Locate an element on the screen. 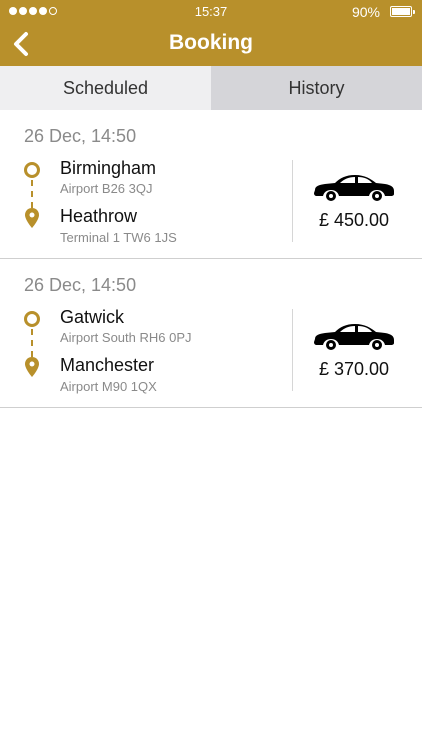 The height and width of the screenshot is (750, 422). tab-bar: Scheduled History is located at coordinates (211, 88).